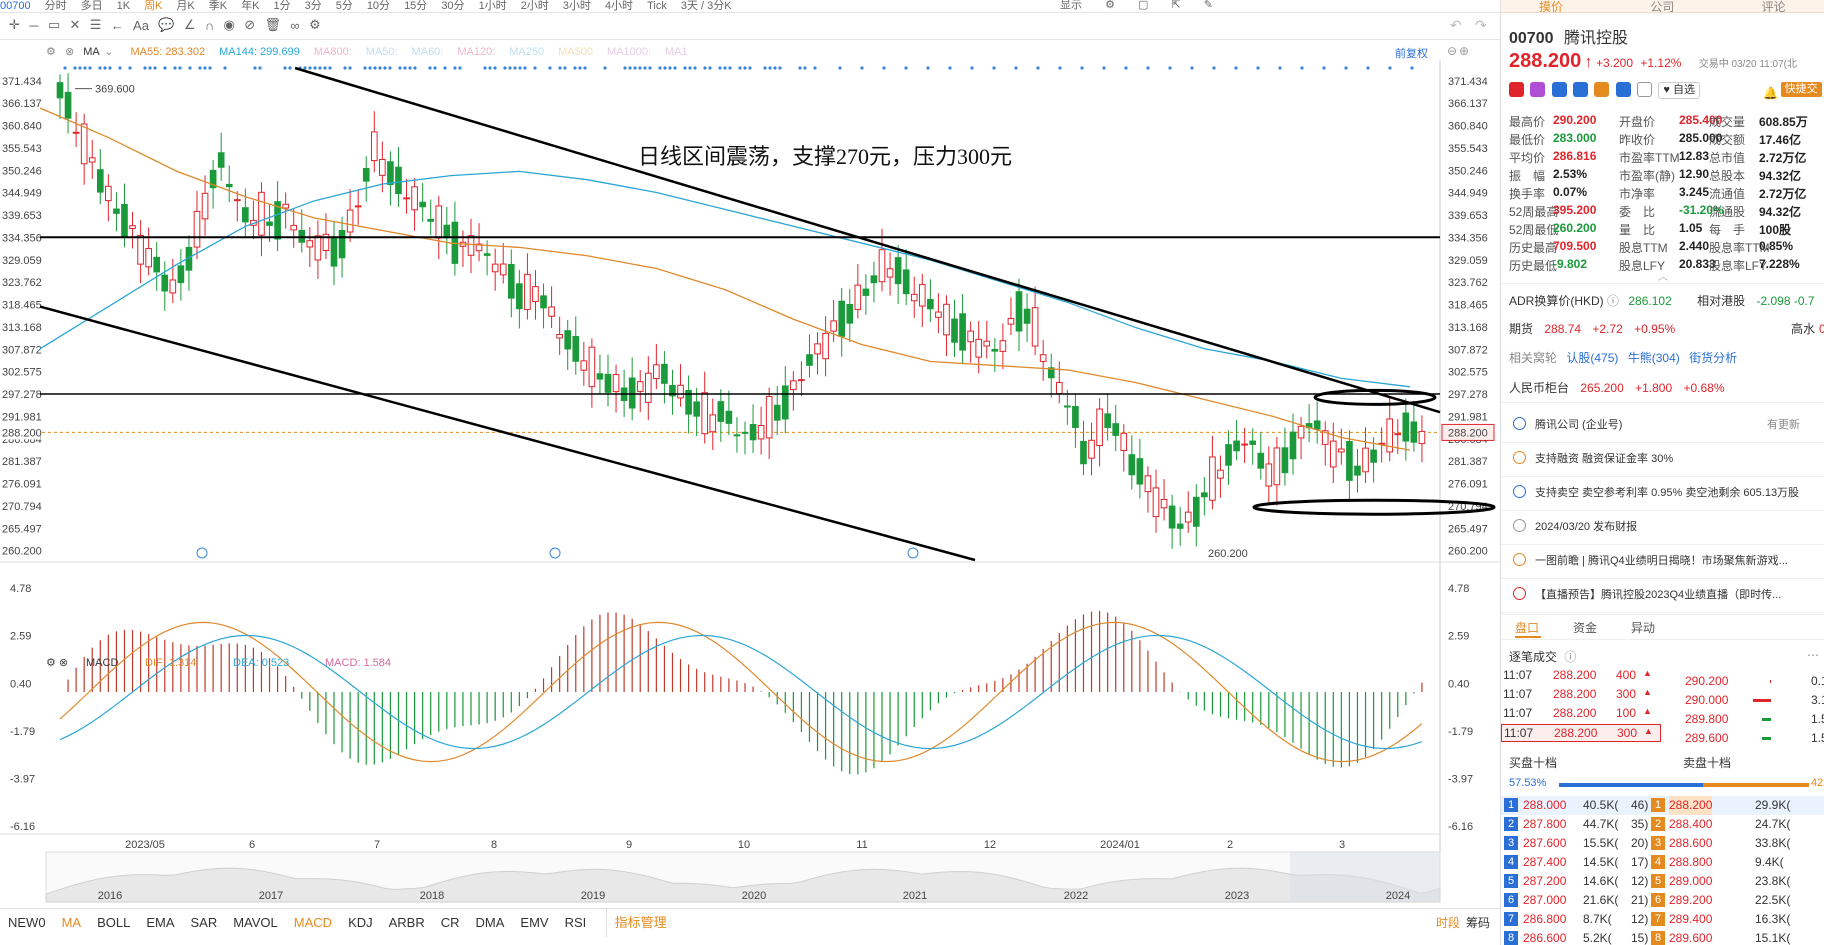  What do you see at coordinates (1662, 862) in the screenshot?
I see `orderbook-row: 4 287.400 14.5K(17) 4 288.800 9.4K(` at bounding box center [1662, 862].